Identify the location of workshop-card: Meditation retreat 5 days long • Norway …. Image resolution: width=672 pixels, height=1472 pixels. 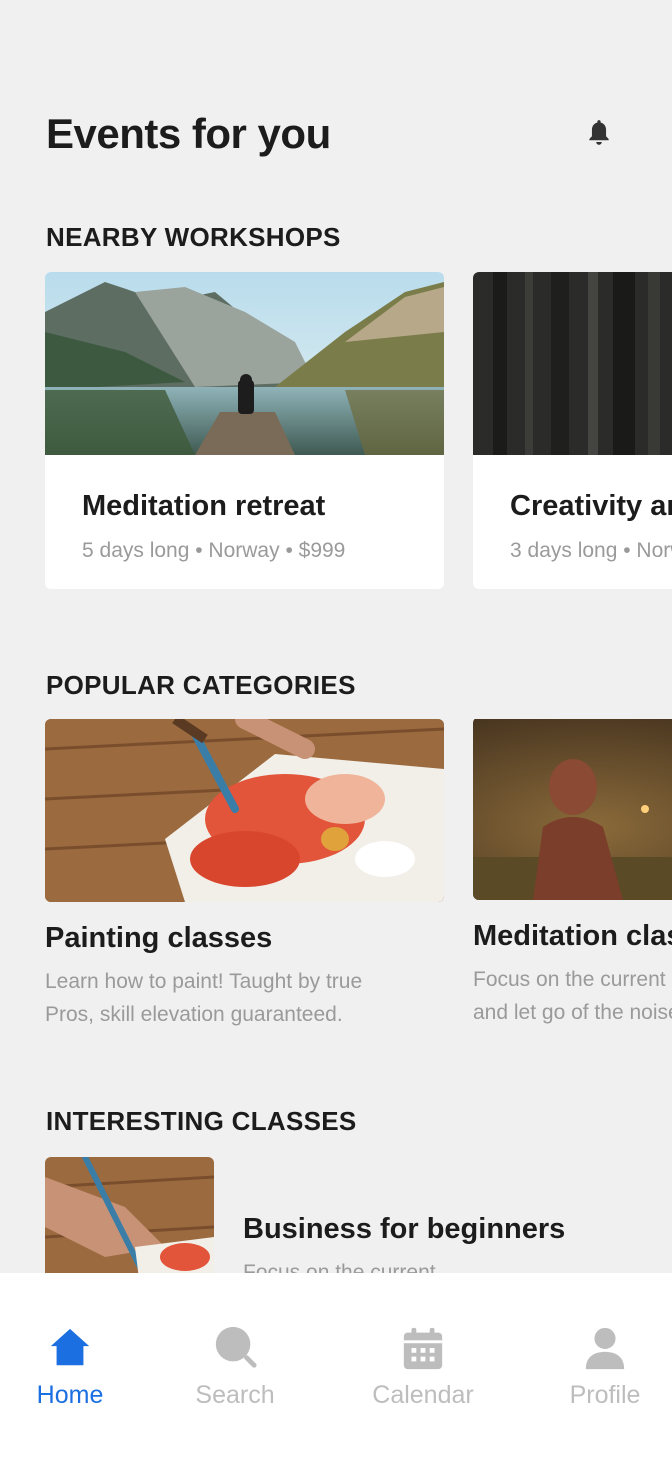
(244, 430).